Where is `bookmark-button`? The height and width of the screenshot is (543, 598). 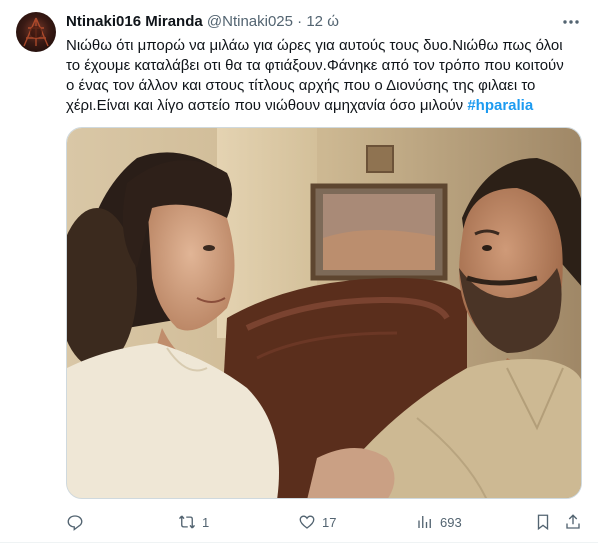 bookmark-button is located at coordinates (543, 522).